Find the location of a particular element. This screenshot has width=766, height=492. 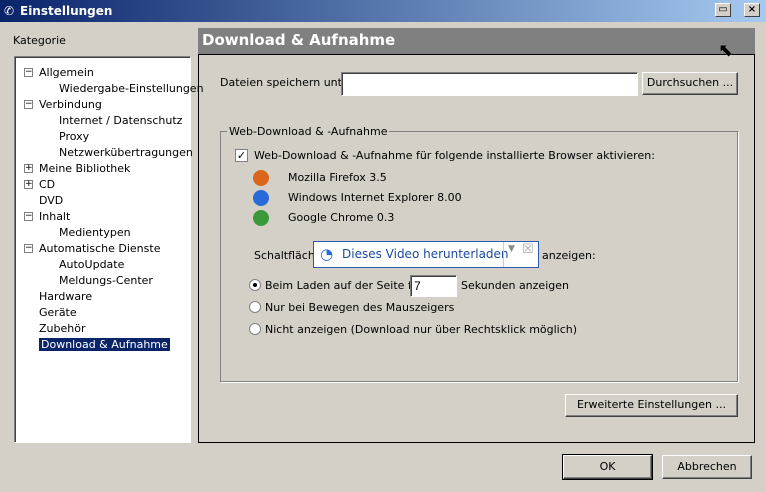

tree-item: Allgemein is located at coordinates (66, 73).